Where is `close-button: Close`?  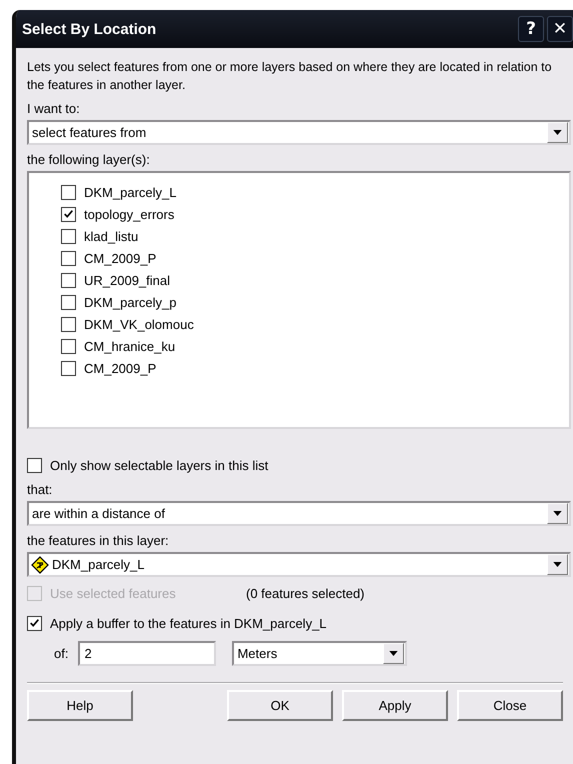
close-button: Close is located at coordinates (510, 705).